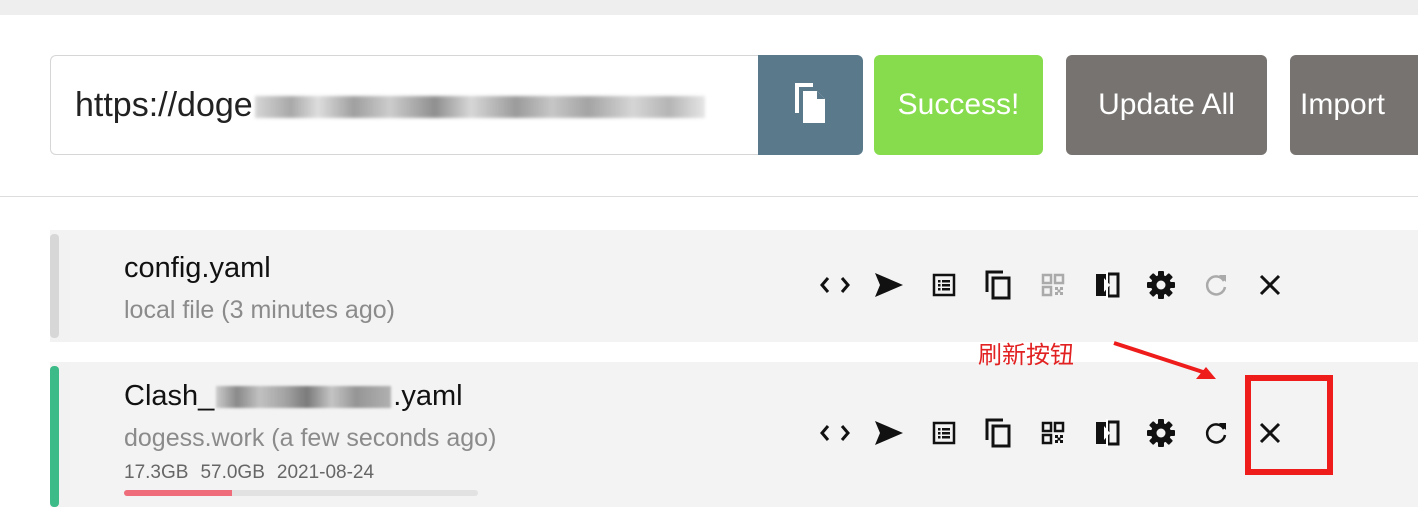 This screenshot has width=1418, height=507. What do you see at coordinates (1026, 355) in the screenshot?
I see `annotation-label: 刷新按钮` at bounding box center [1026, 355].